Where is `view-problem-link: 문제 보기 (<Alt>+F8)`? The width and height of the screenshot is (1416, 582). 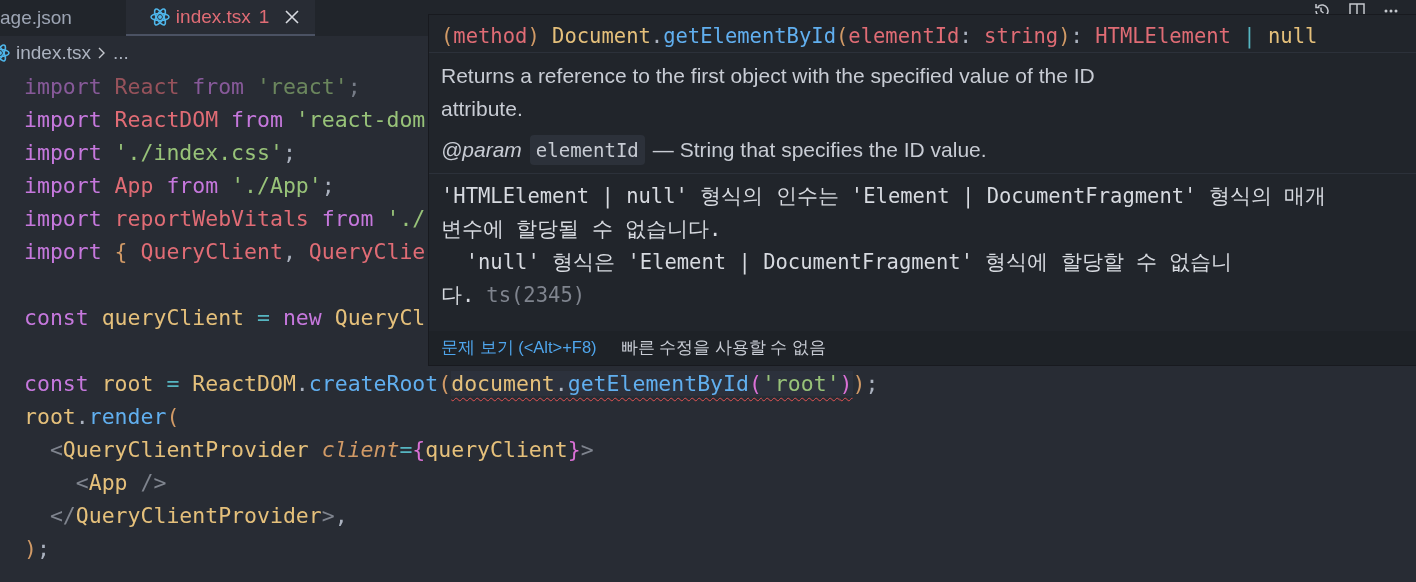 view-problem-link: 문제 보기 (<Alt>+F8) is located at coordinates (519, 348).